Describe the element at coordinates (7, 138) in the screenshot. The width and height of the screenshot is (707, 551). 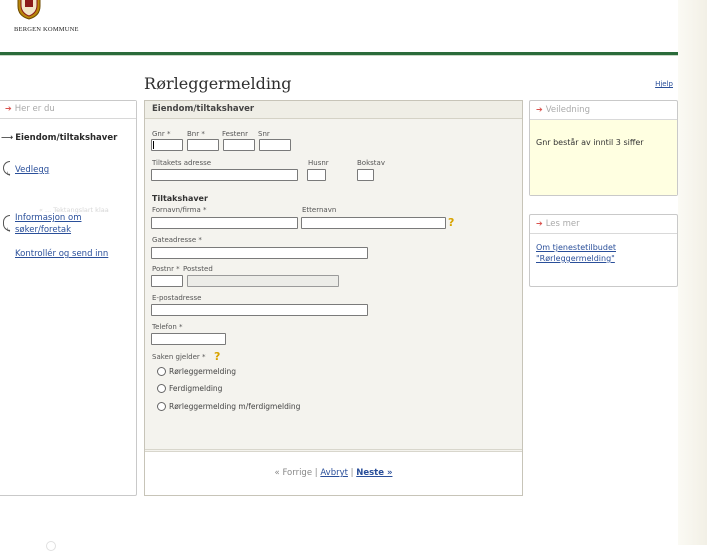
I see `long-arrow-right-icon: ⟶` at that location.